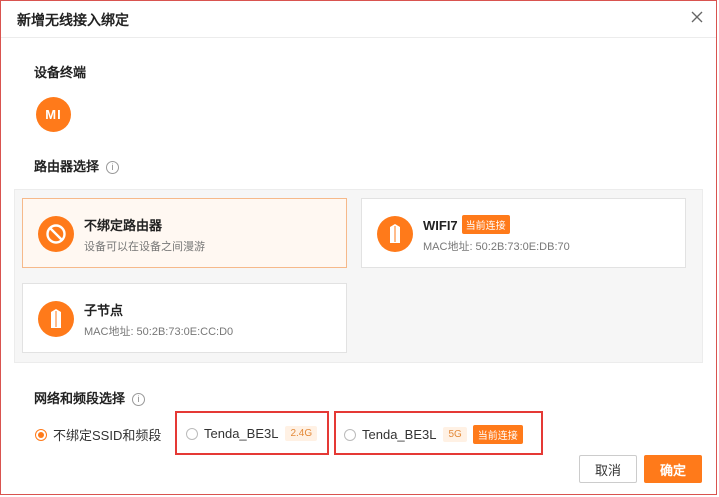 The height and width of the screenshot is (497, 719). Describe the element at coordinates (697, 17) in the screenshot. I see `close-icon` at that location.